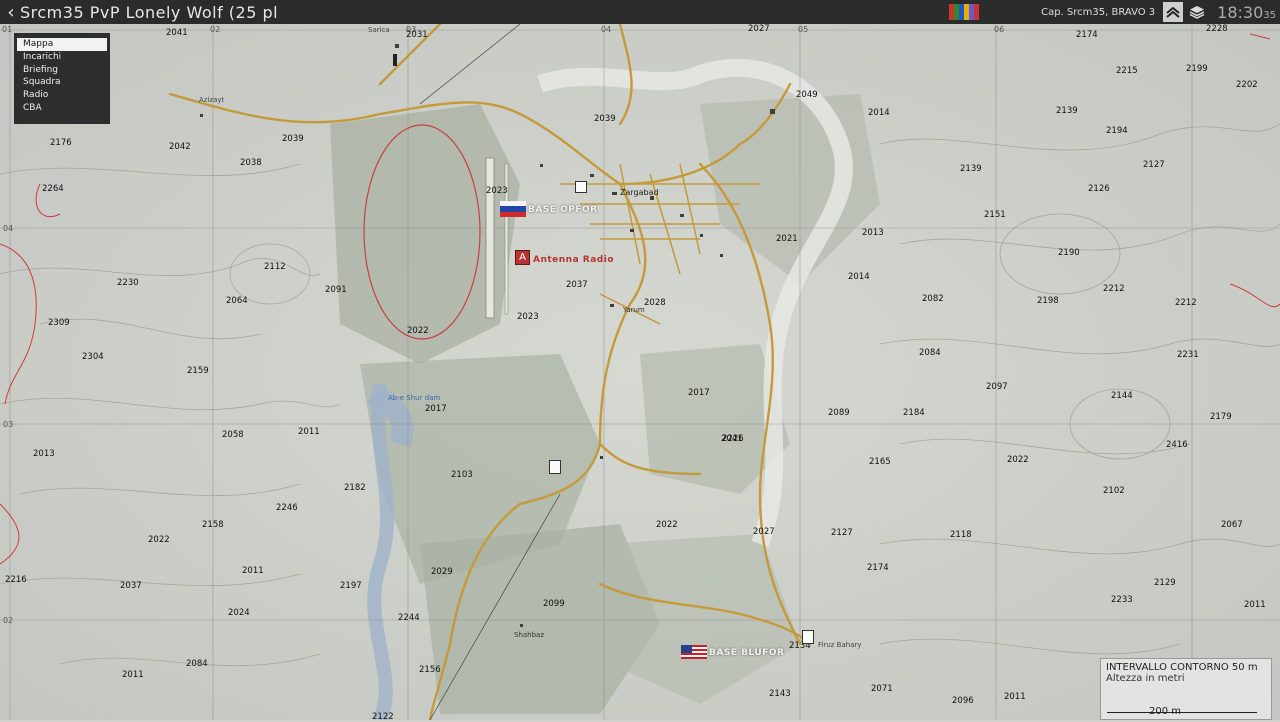 This screenshot has height=722, width=1280. I want to click on elevation-label: 2226, so click(733, 439).